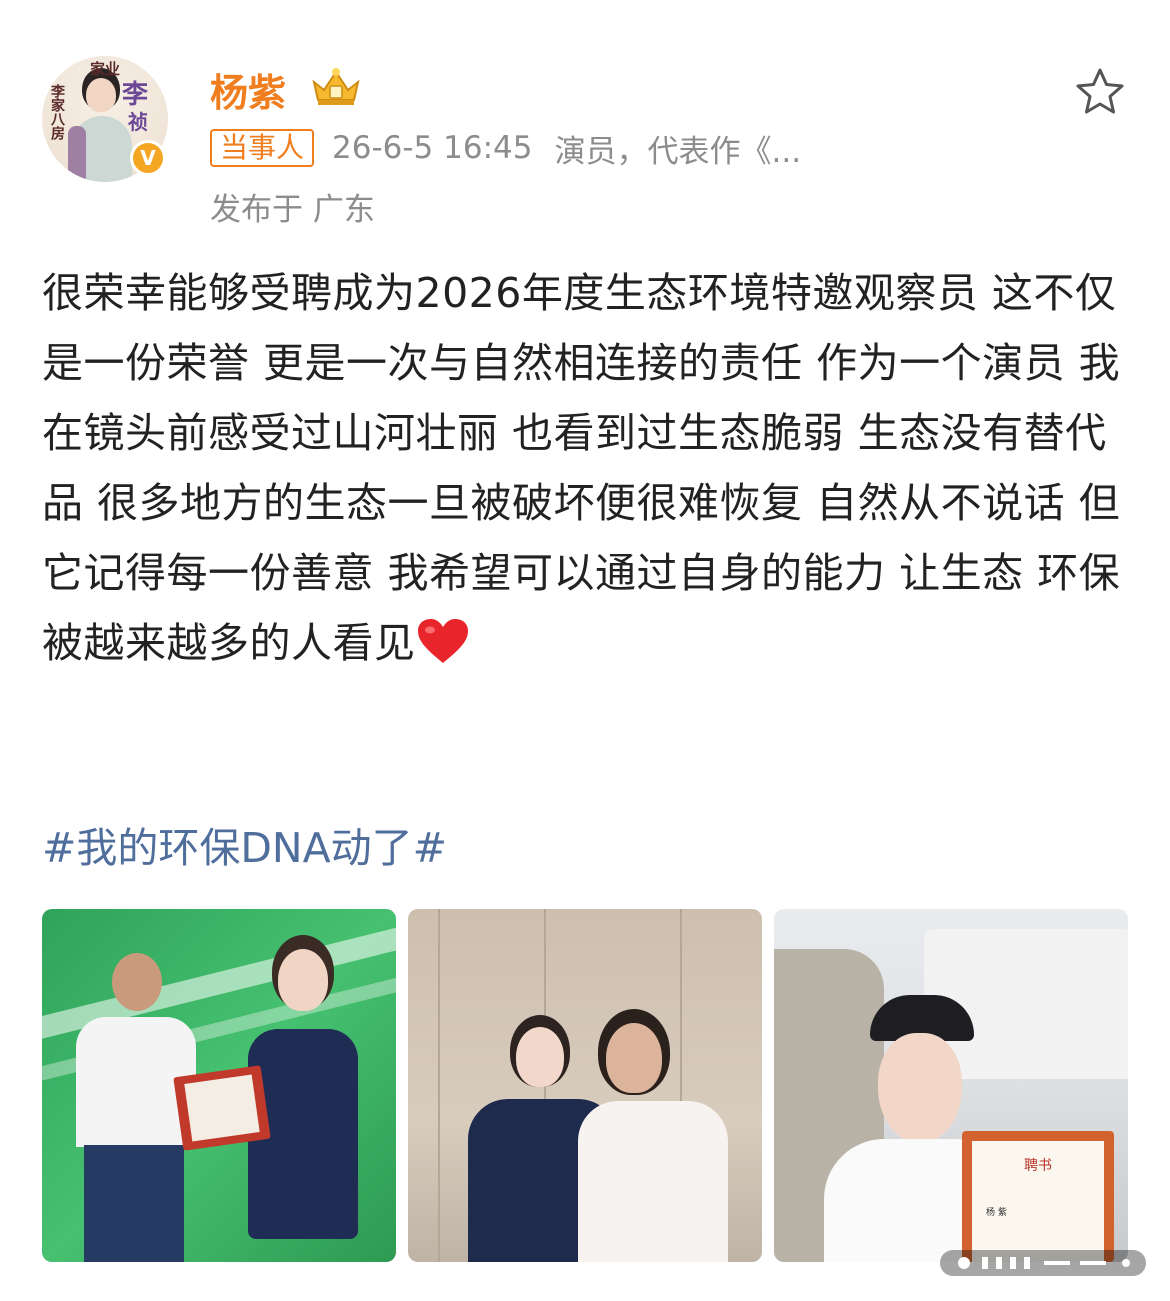  Describe the element at coordinates (1043, 1263) in the screenshot. I see `long-image-indicator-icon` at that location.